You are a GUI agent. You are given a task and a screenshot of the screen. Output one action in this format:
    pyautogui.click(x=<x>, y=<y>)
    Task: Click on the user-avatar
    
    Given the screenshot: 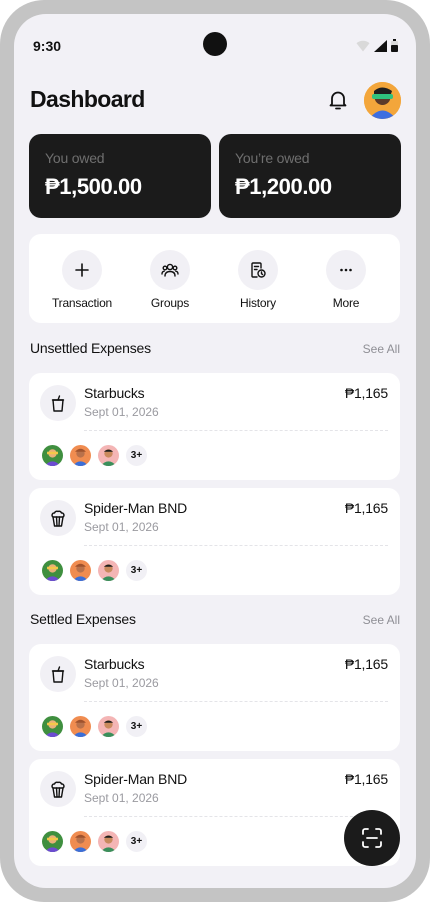 What is the action you would take?
    pyautogui.click(x=382, y=100)
    